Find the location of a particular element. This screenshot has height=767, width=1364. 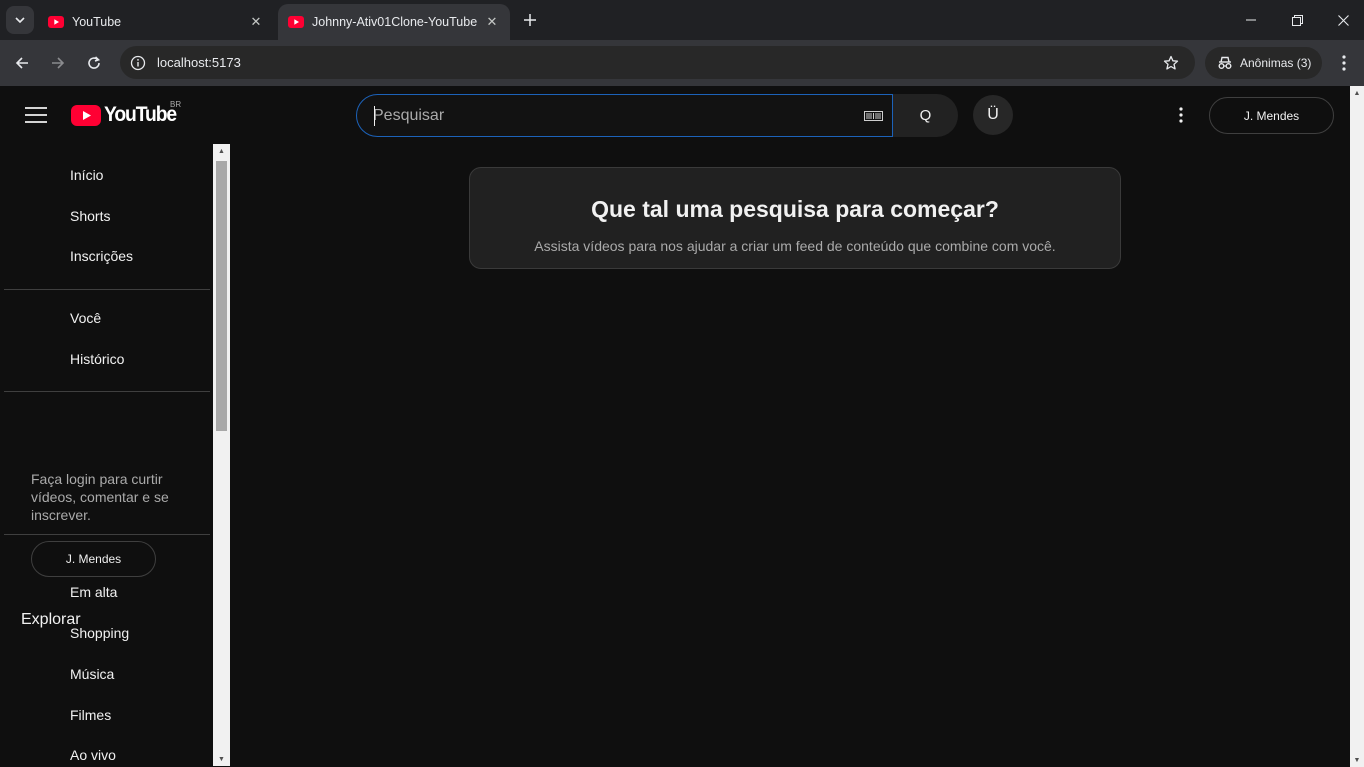

minimize-icon is located at coordinates (1251, 20).